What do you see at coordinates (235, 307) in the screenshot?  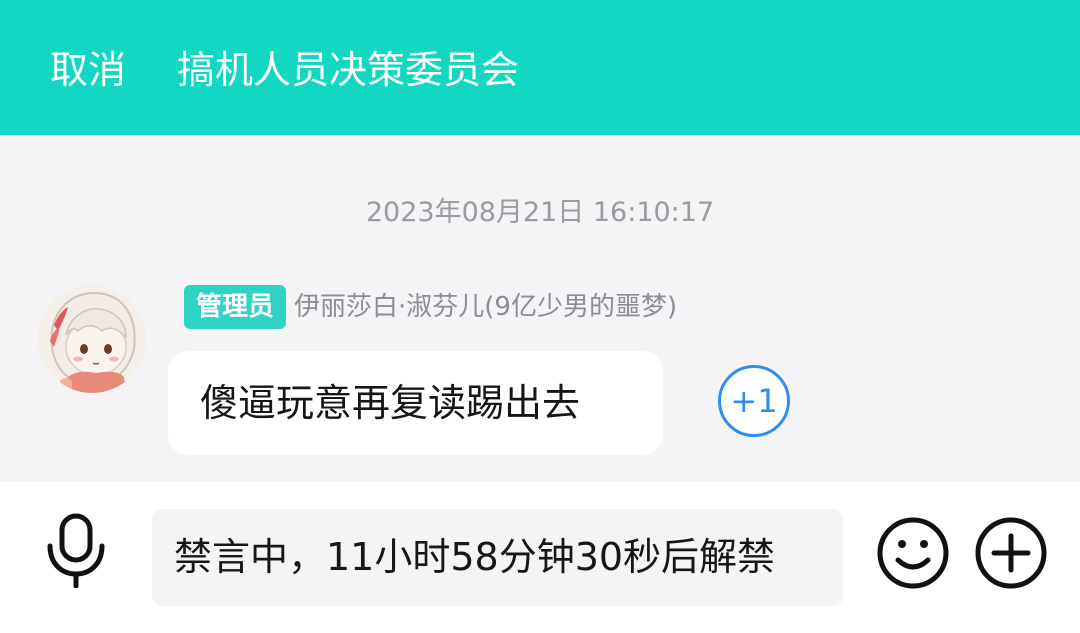 I see `admin-badge: 管理员` at bounding box center [235, 307].